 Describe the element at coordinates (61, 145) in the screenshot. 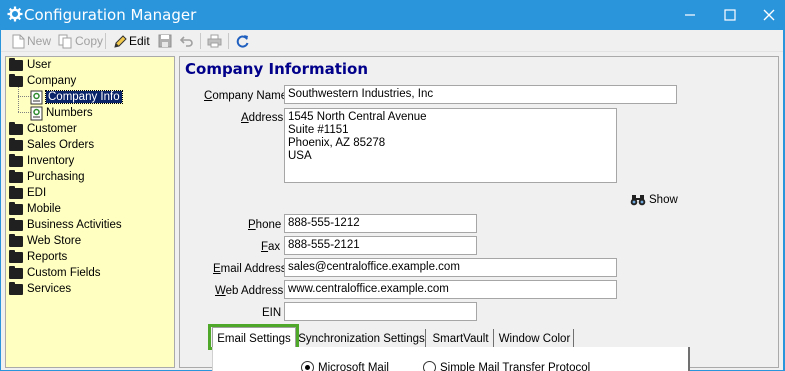

I see `tree-item-label: Sales Orders` at that location.